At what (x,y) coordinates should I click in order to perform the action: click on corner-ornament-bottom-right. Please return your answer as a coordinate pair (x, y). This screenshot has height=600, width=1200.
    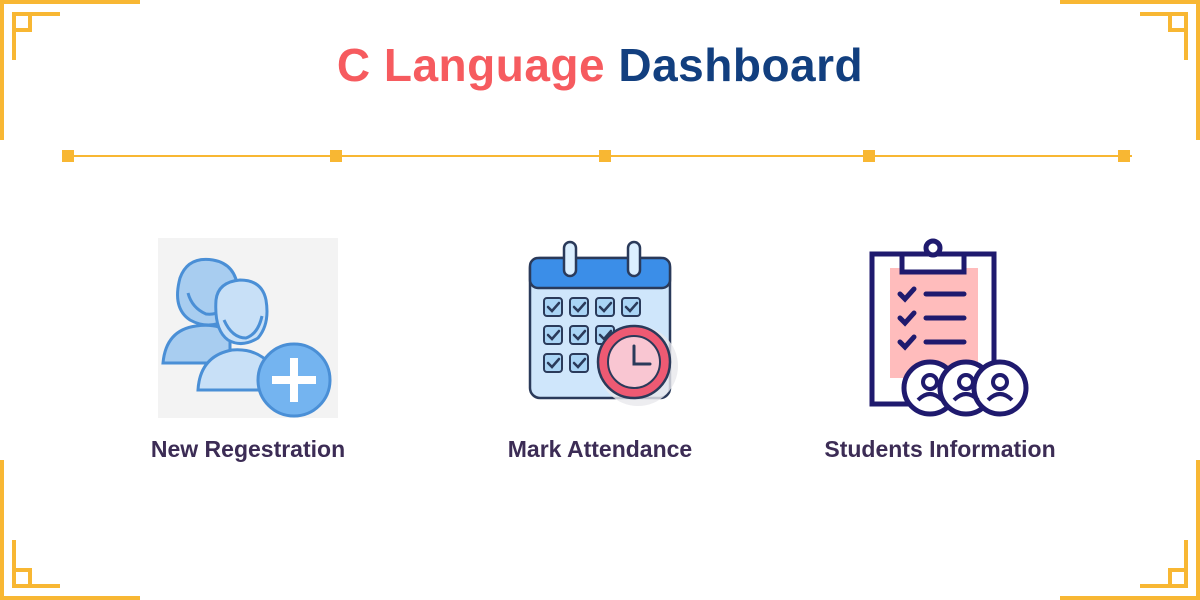
    Looking at the image, I should click on (1130, 530).